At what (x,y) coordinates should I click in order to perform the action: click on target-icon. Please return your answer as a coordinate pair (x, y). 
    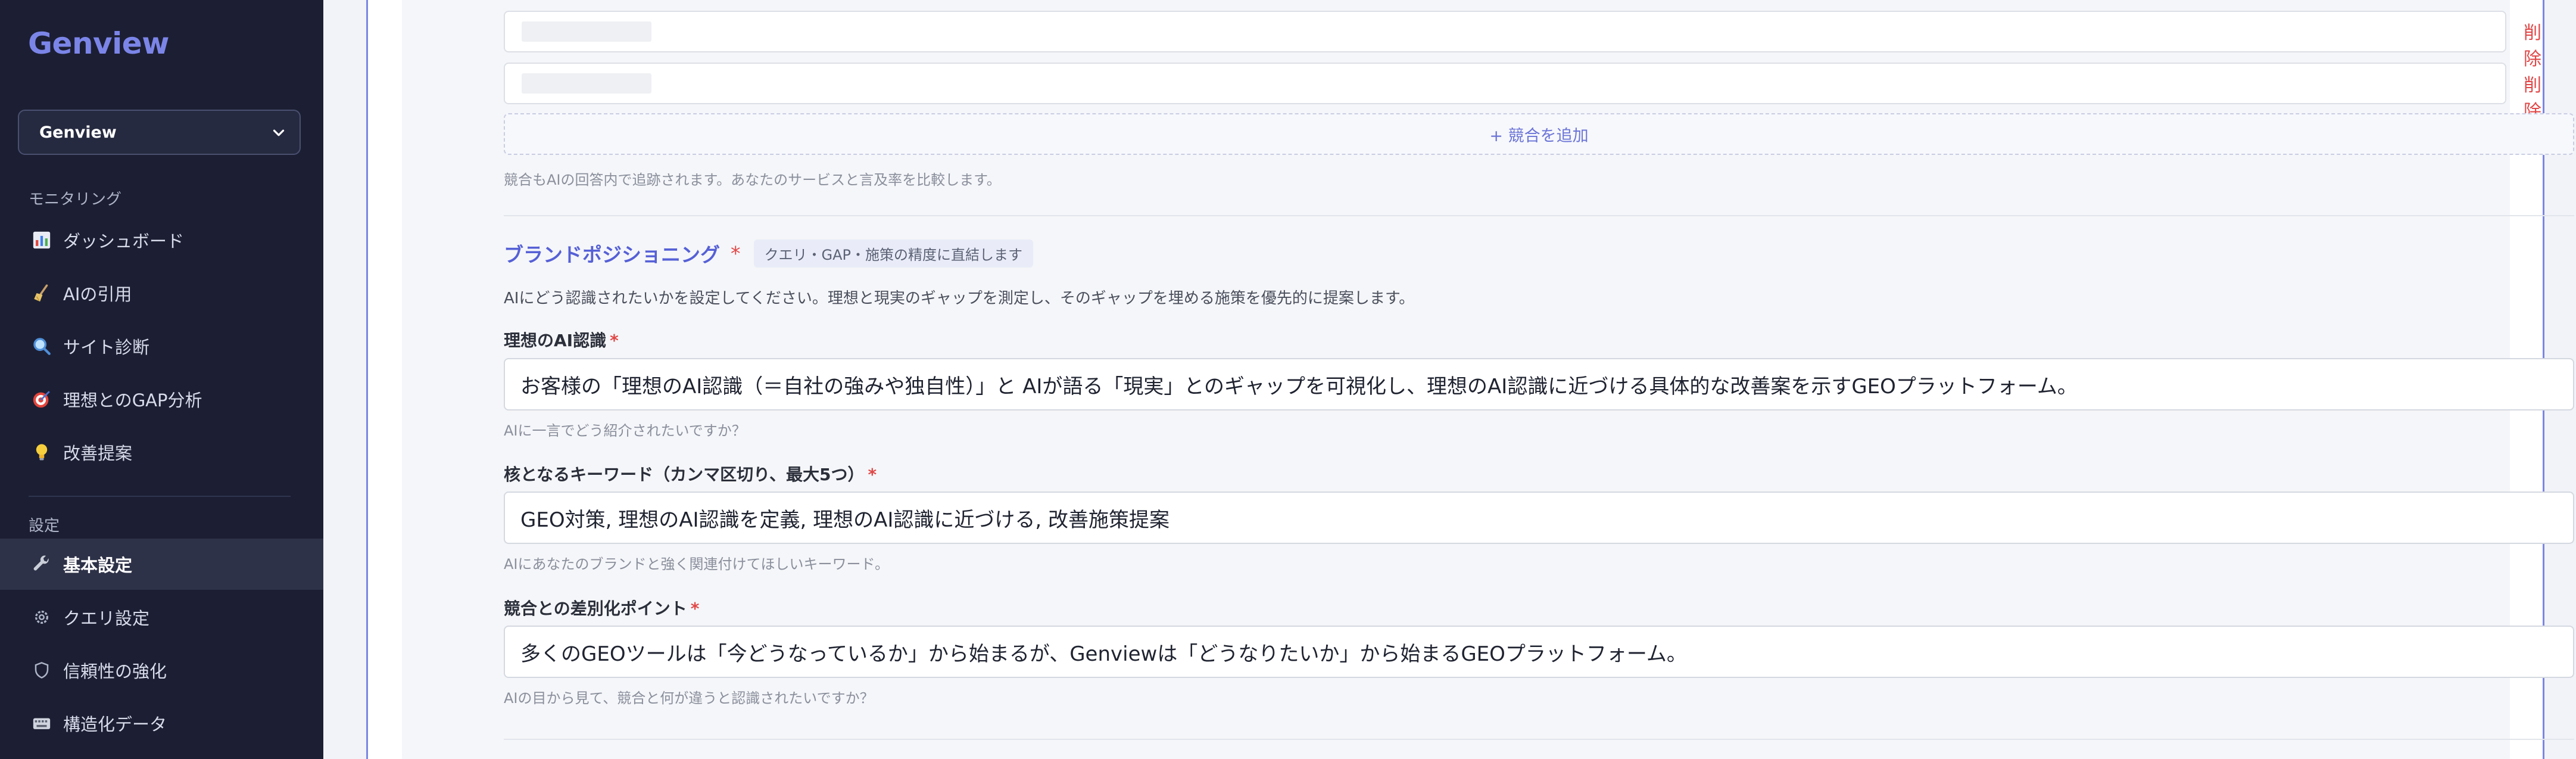
    Looking at the image, I should click on (42, 399).